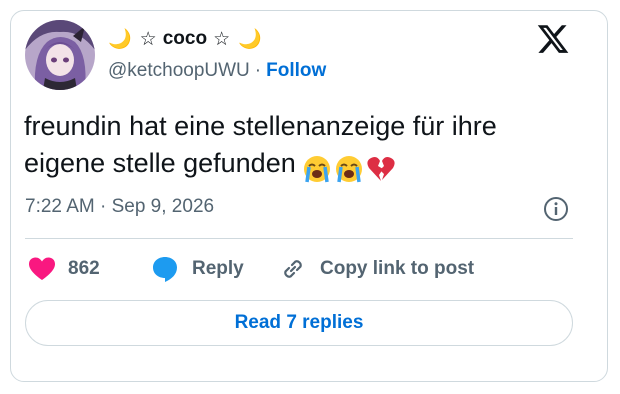  I want to click on emoji-group, so click(350, 167).